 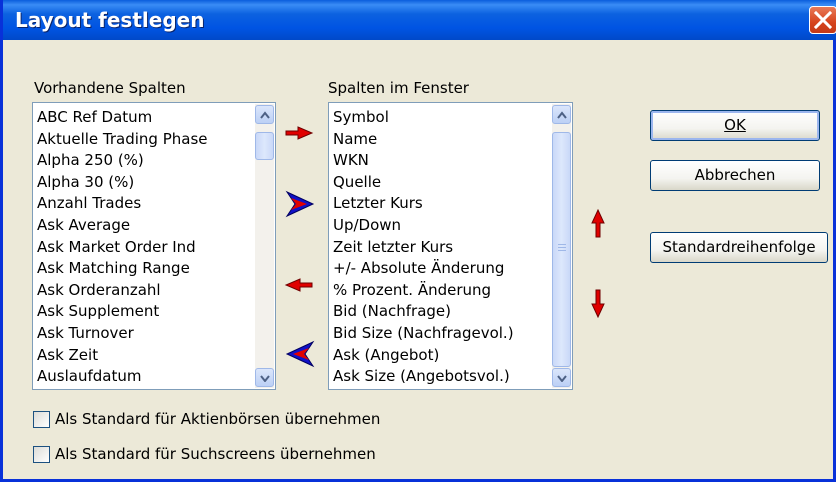 I want to click on cancel-button: Abbrechen, so click(x=735, y=175).